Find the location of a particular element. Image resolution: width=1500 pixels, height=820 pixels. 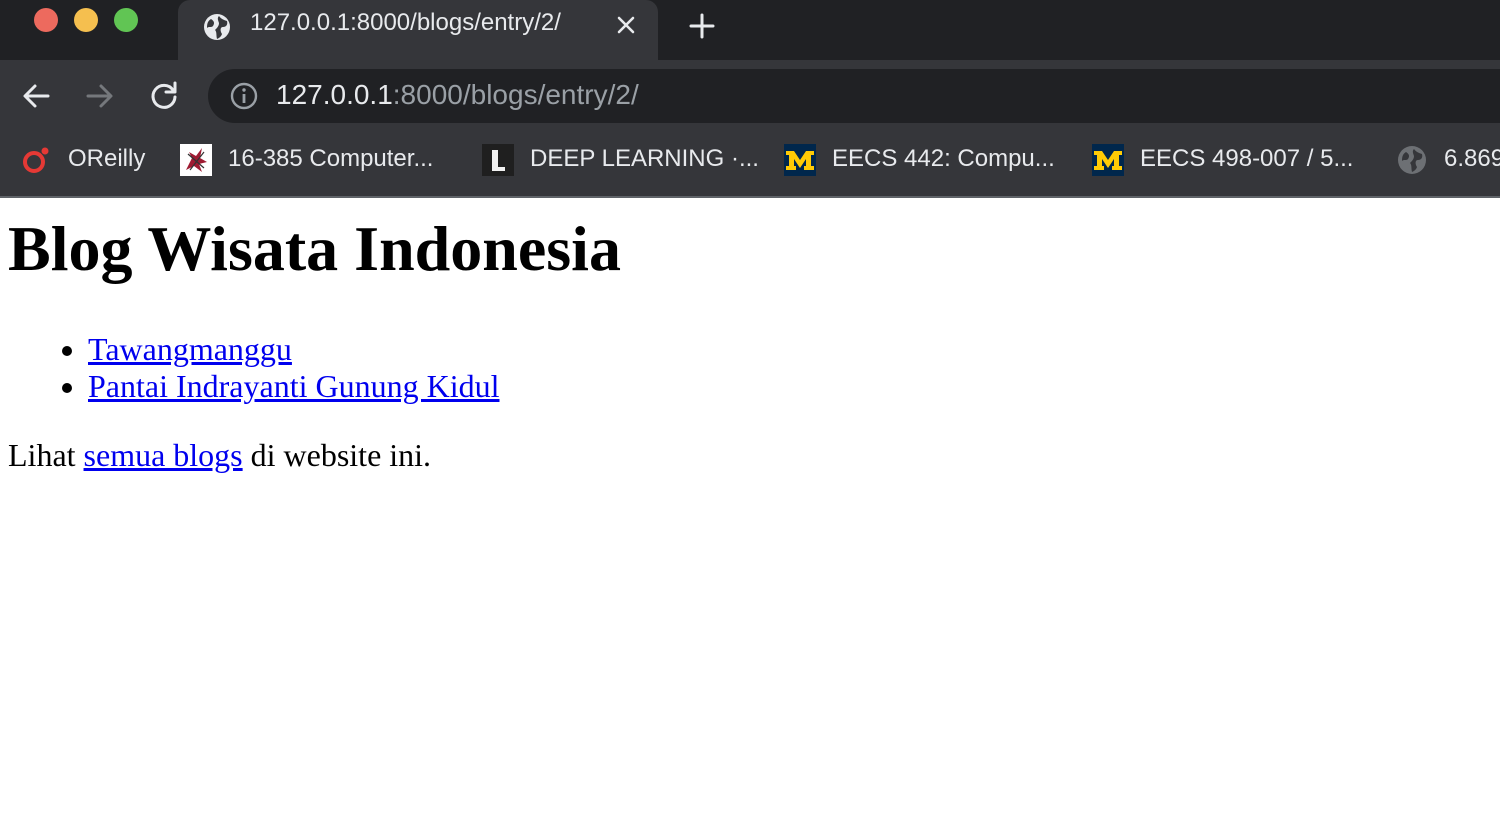

blog-entry-link: Tawangmanggu is located at coordinates (190, 349).